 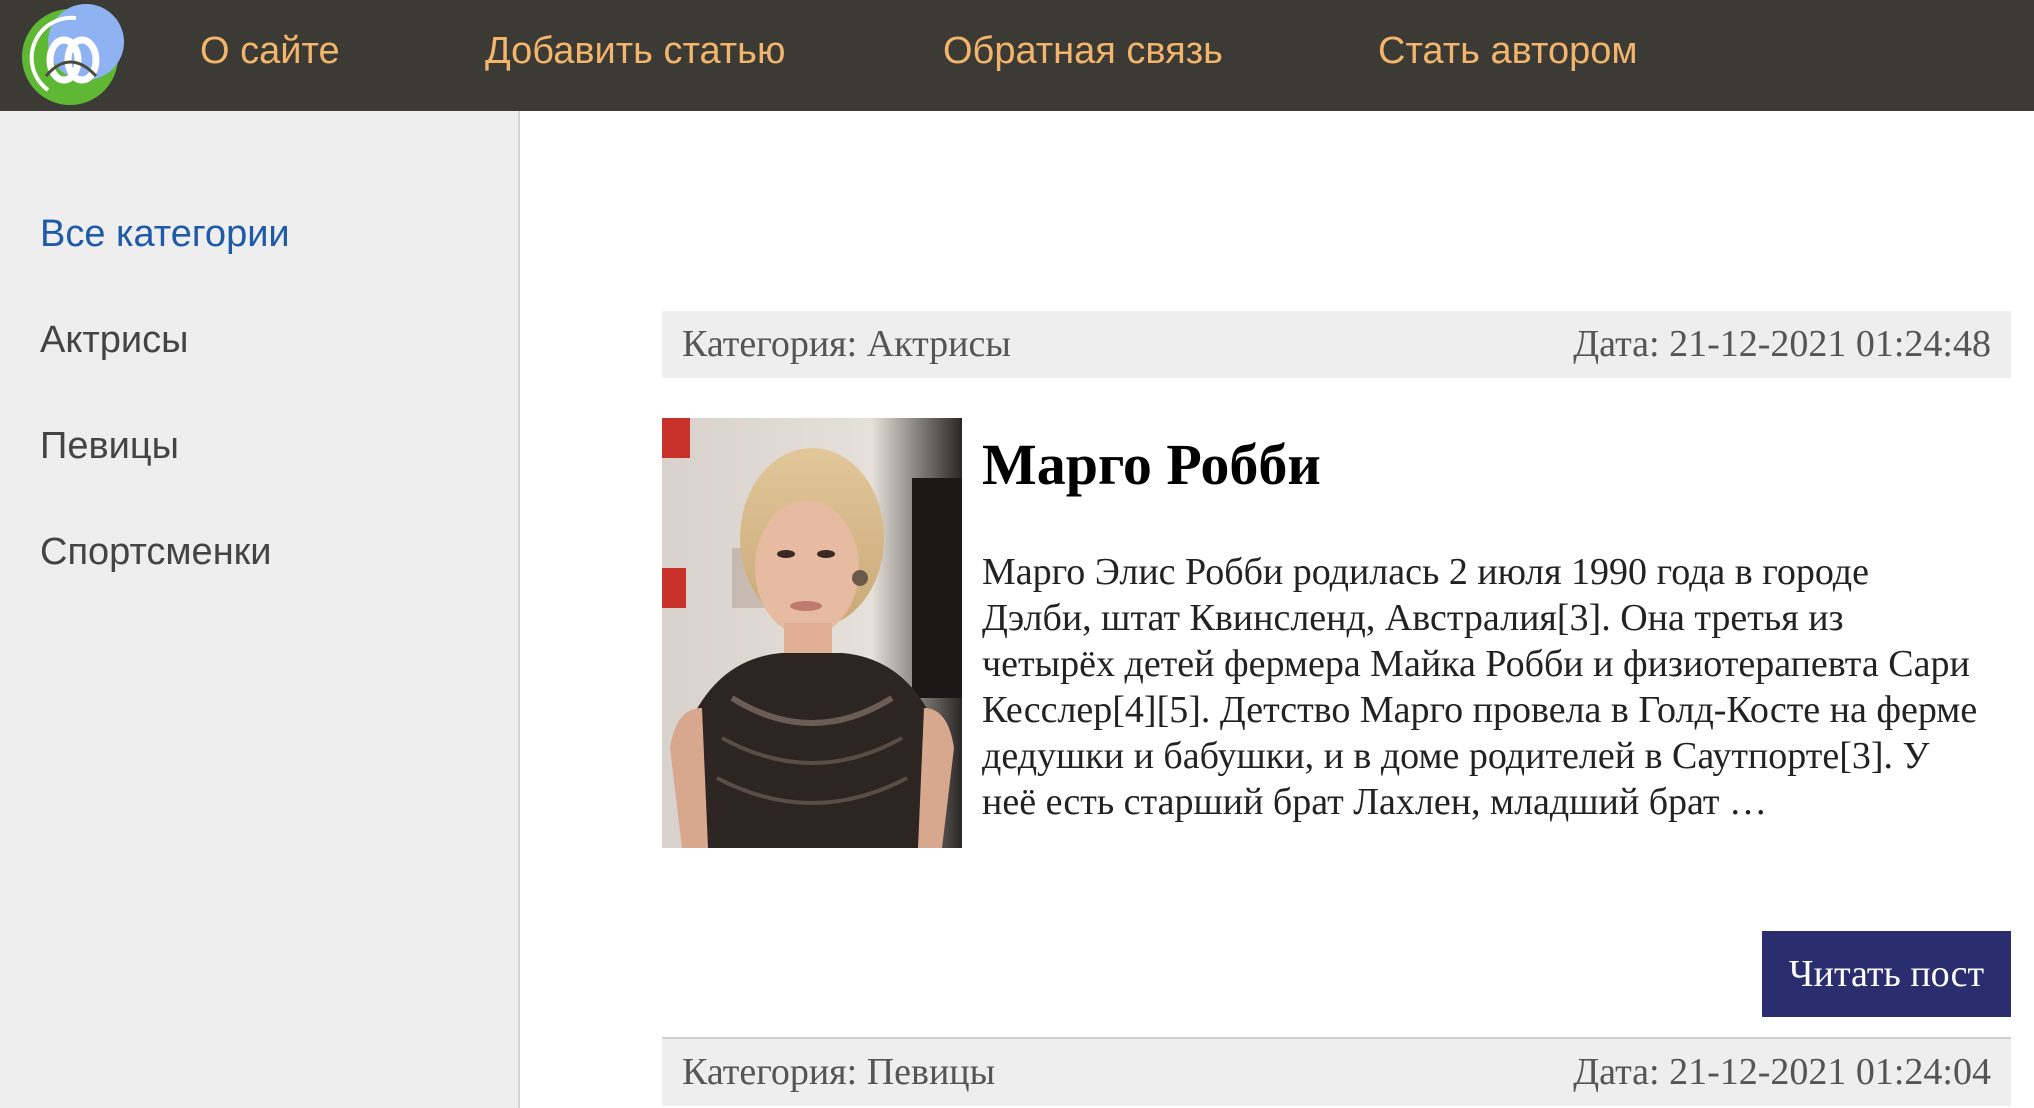 What do you see at coordinates (165, 234) in the screenshot?
I see `sidebar-item-all-categories: Все категории` at bounding box center [165, 234].